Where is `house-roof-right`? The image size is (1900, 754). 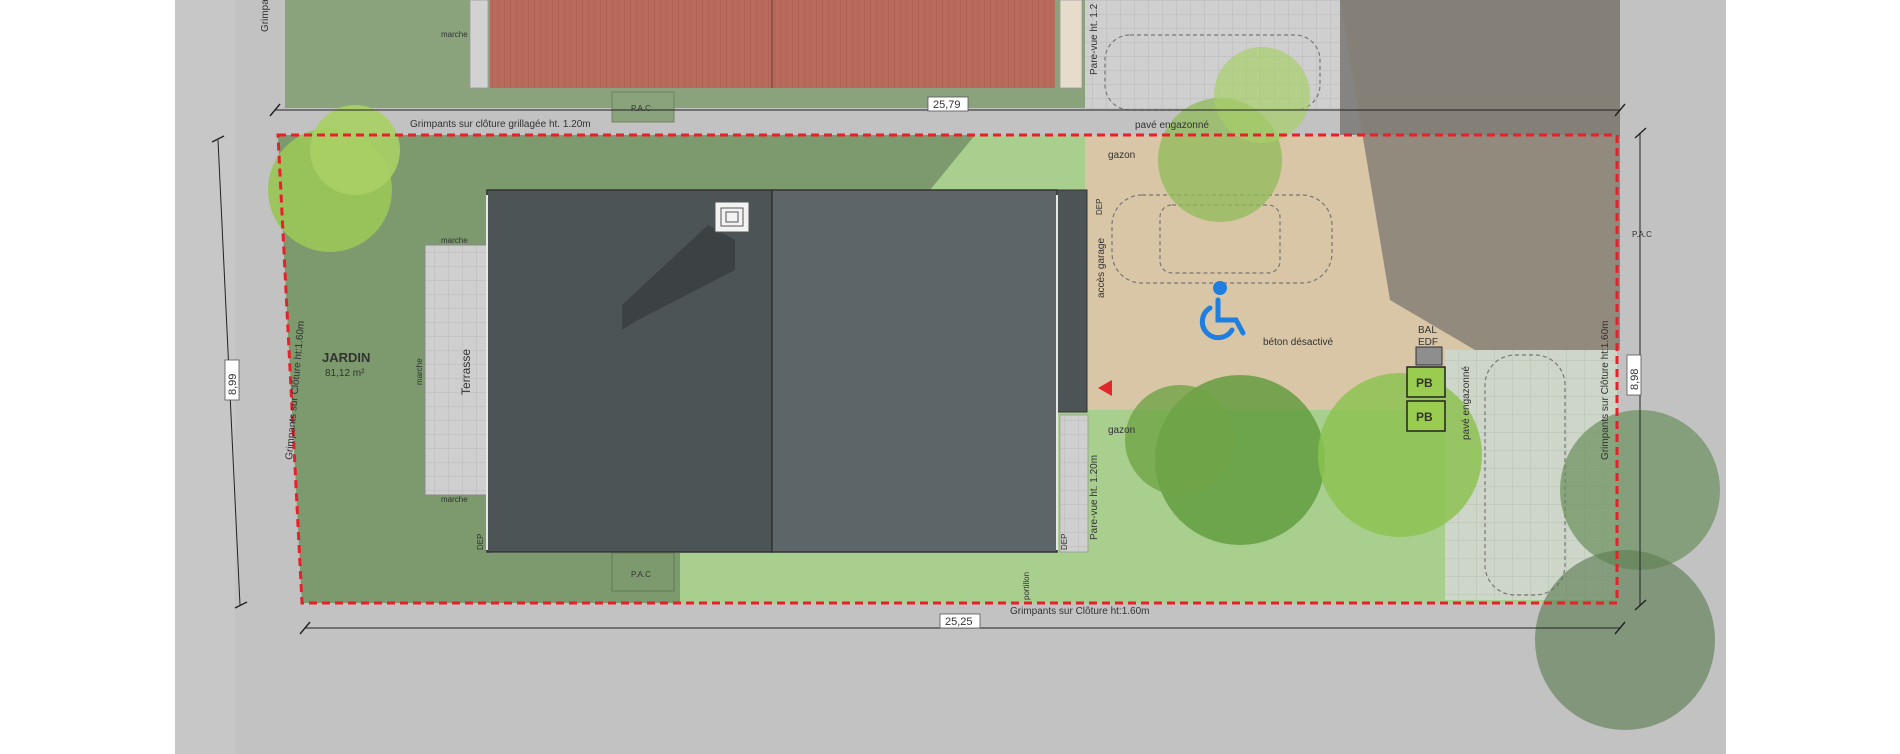 house-roof-right is located at coordinates (914, 371).